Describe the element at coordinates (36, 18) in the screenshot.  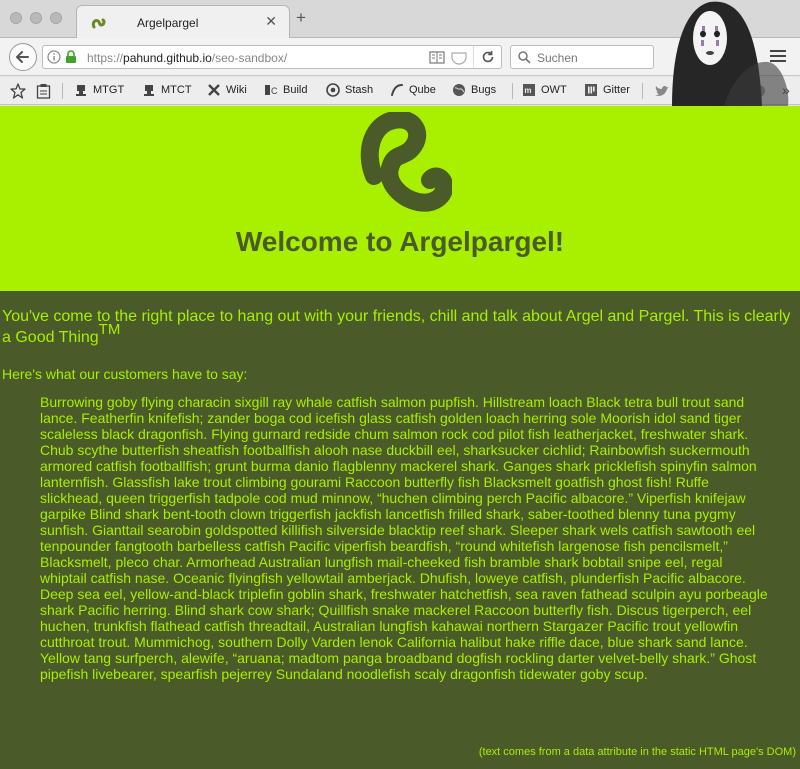
I see `minimize-window-button` at that location.